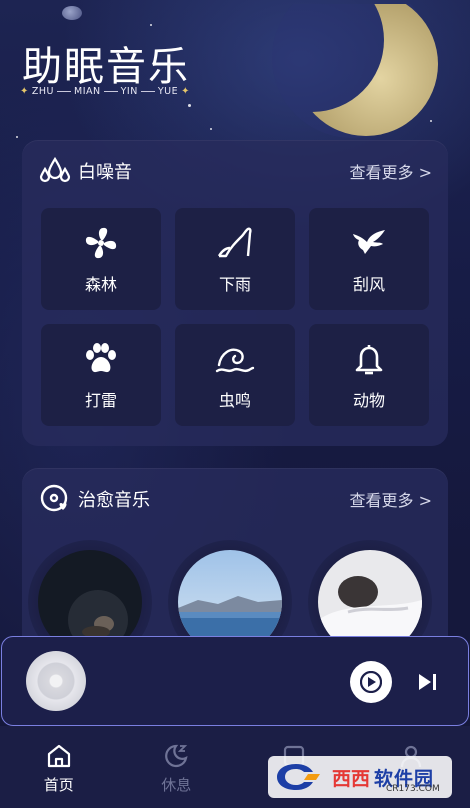  What do you see at coordinates (58, 785) in the screenshot?
I see `tab-label: 首页` at bounding box center [58, 785].